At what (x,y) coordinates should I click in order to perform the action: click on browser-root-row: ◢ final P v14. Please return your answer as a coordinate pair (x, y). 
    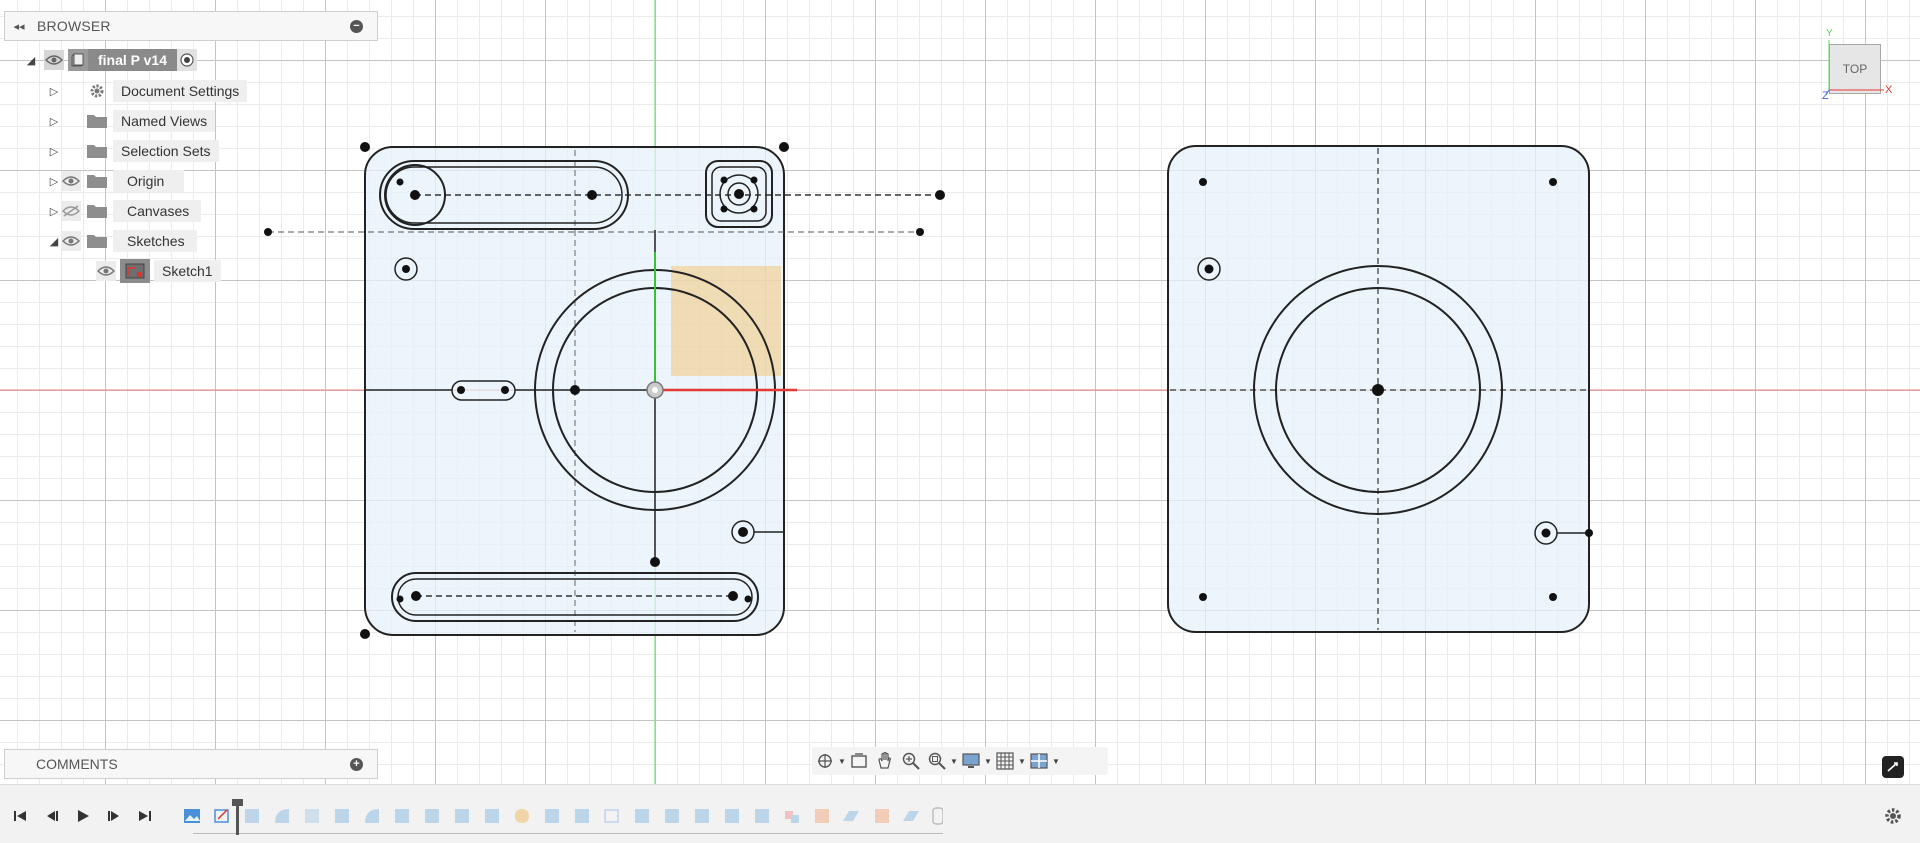
    Looking at the image, I should click on (111, 60).